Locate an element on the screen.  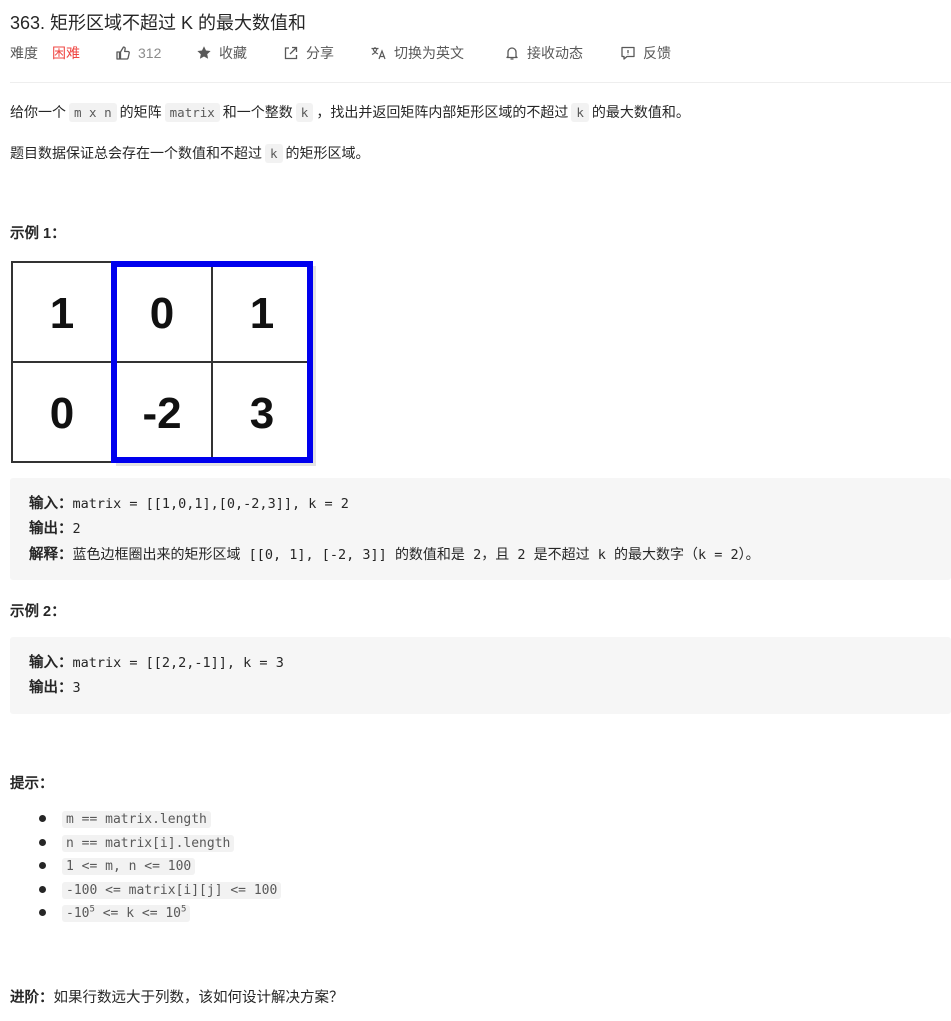
example-1-input-line: 输入：matrix = [[1,0,1],[0,-2,3]], k = 2 is located at coordinates (189, 504).